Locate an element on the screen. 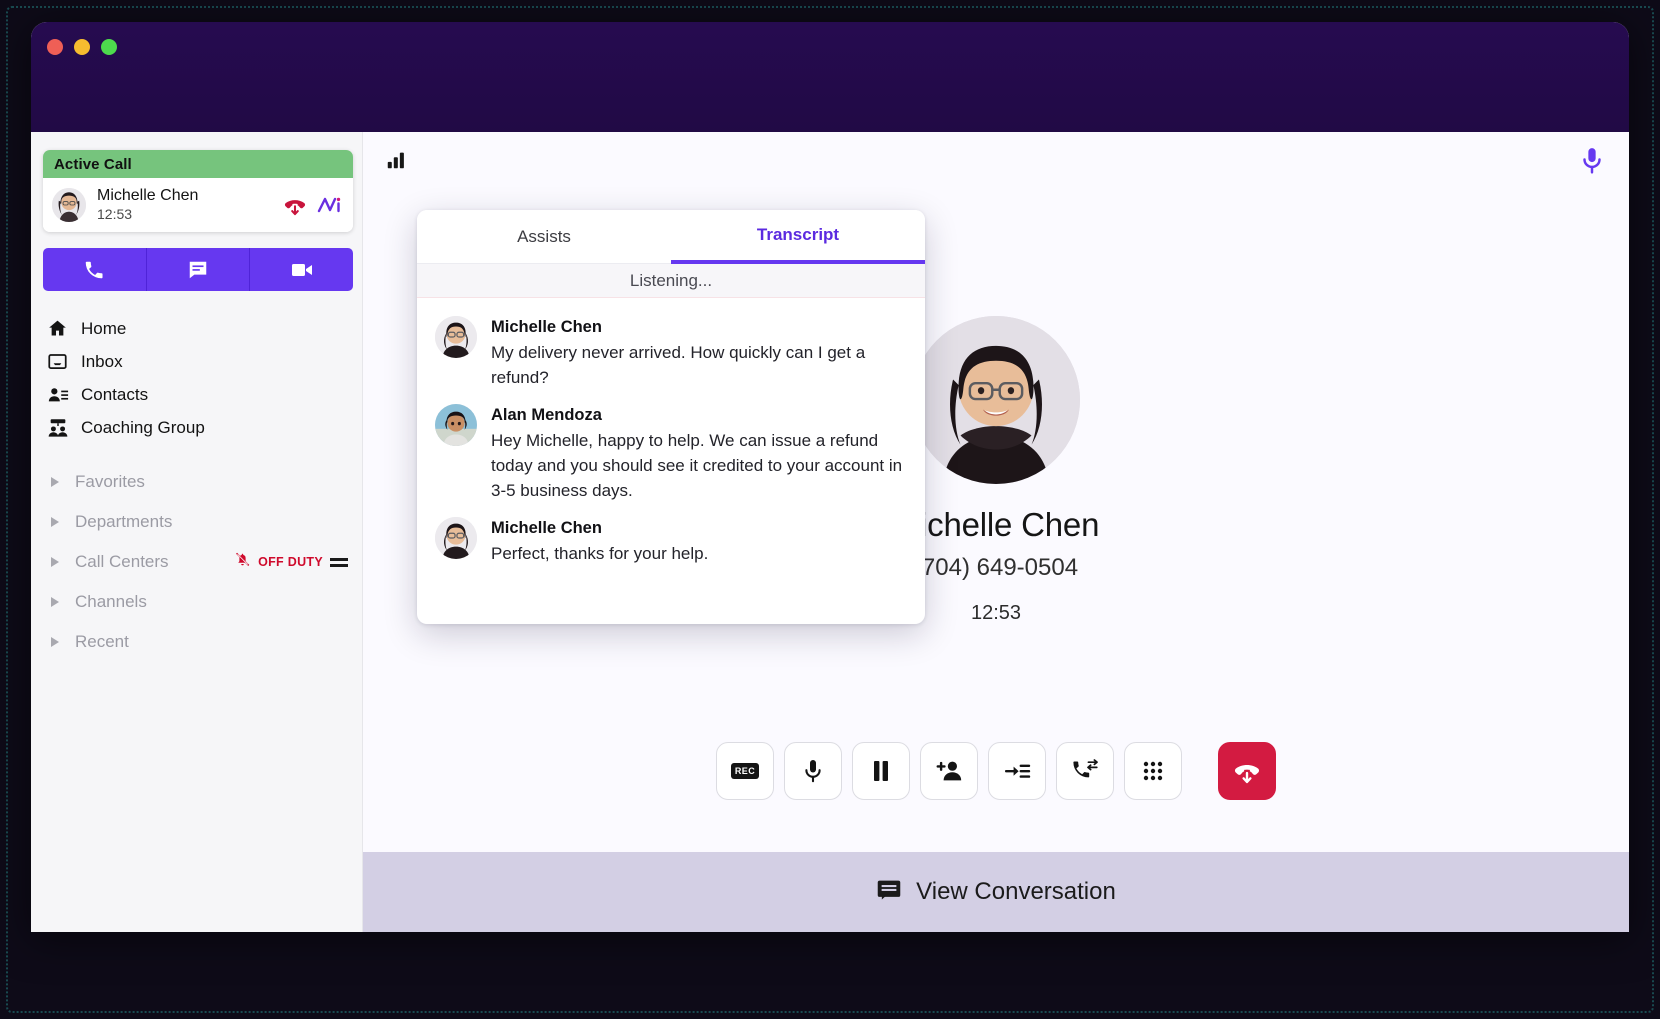 The image size is (1660, 1019). sidebar-item-coaching-group: Coaching Group is located at coordinates (196, 427).